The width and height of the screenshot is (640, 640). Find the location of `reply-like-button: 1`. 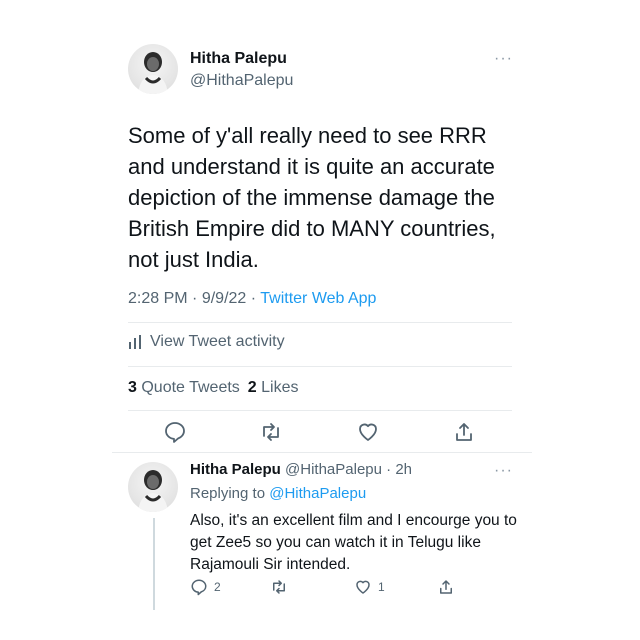

reply-like-button: 1 is located at coordinates (369, 587).